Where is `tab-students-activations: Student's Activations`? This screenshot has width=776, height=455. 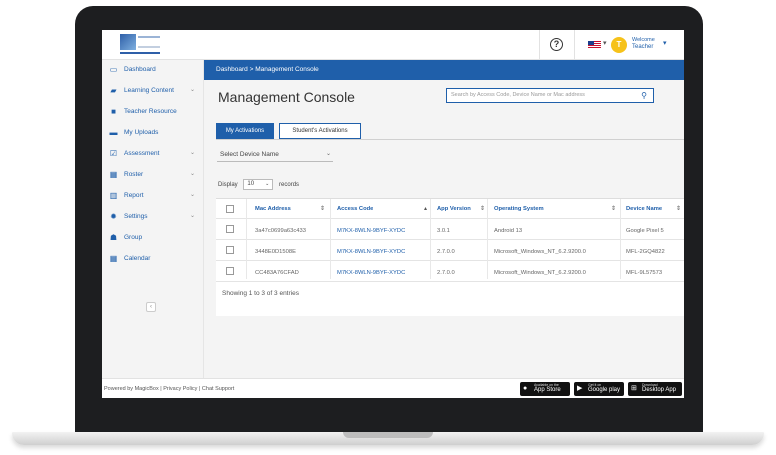 tab-students-activations: Student's Activations is located at coordinates (320, 131).